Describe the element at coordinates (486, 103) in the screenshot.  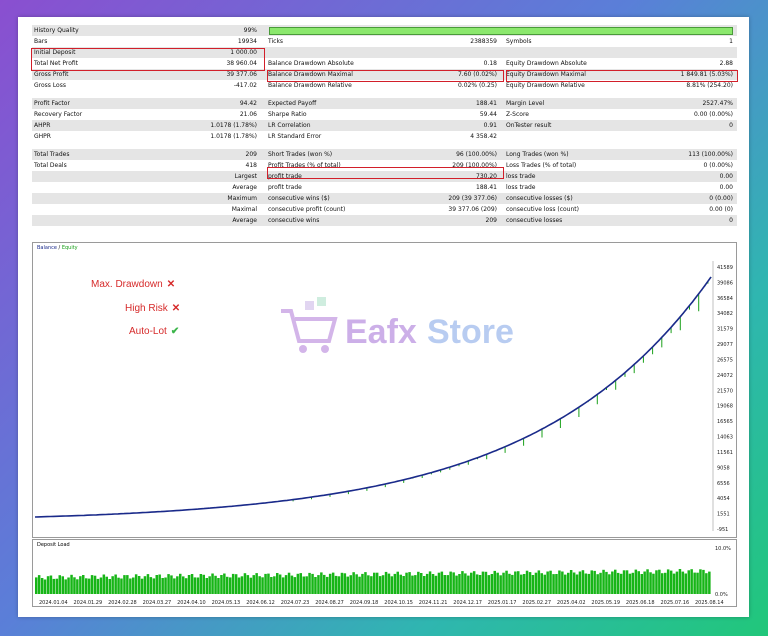
I see `row-value: 188.41` at that location.